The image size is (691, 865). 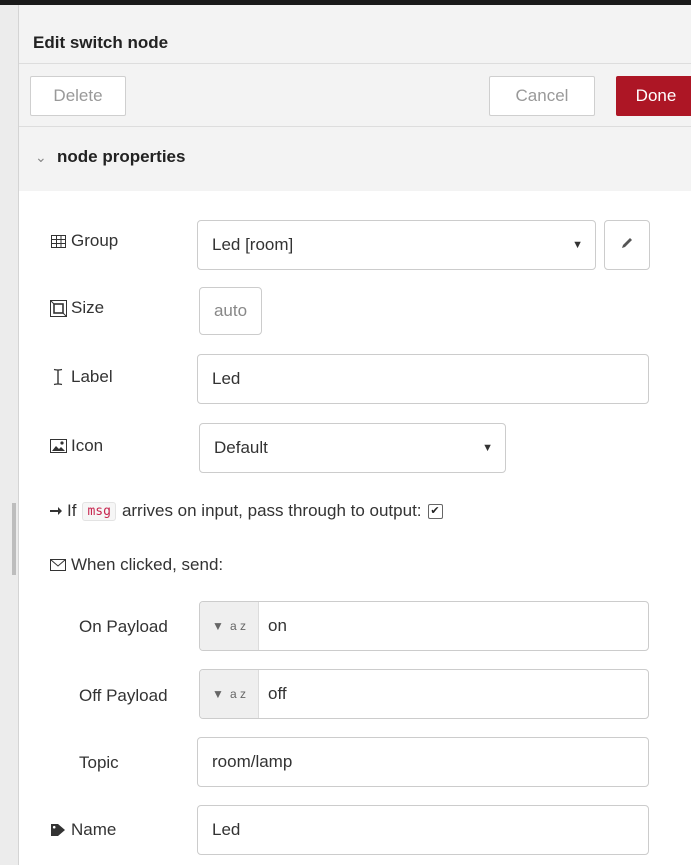 I want to click on label-label: Label, so click(x=92, y=376).